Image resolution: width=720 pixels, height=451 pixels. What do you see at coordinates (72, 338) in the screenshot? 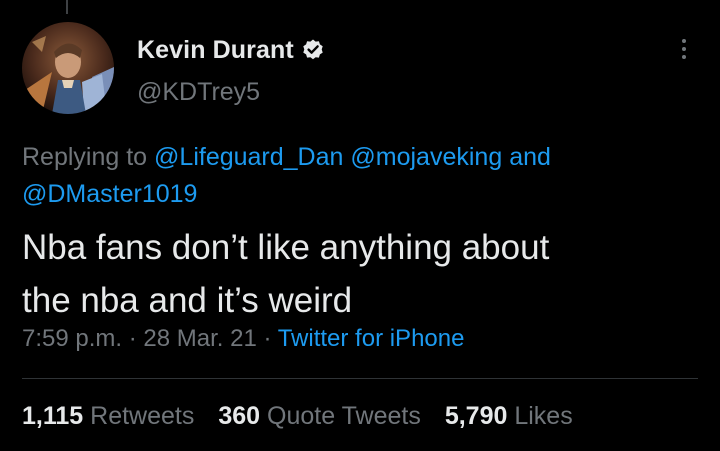
I see `tweet-time: 7:59 p.m.` at bounding box center [72, 338].